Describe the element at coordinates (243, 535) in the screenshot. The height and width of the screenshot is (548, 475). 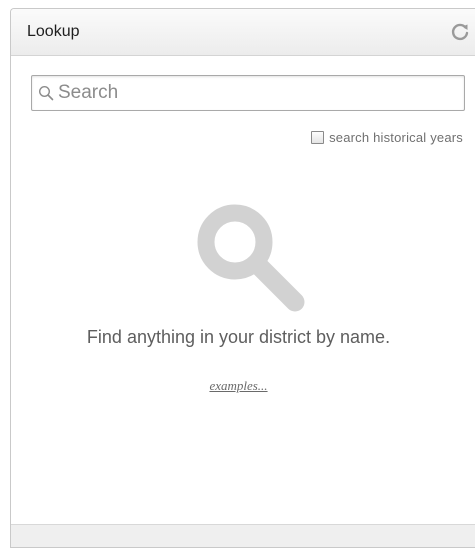
I see `panel-footer` at that location.